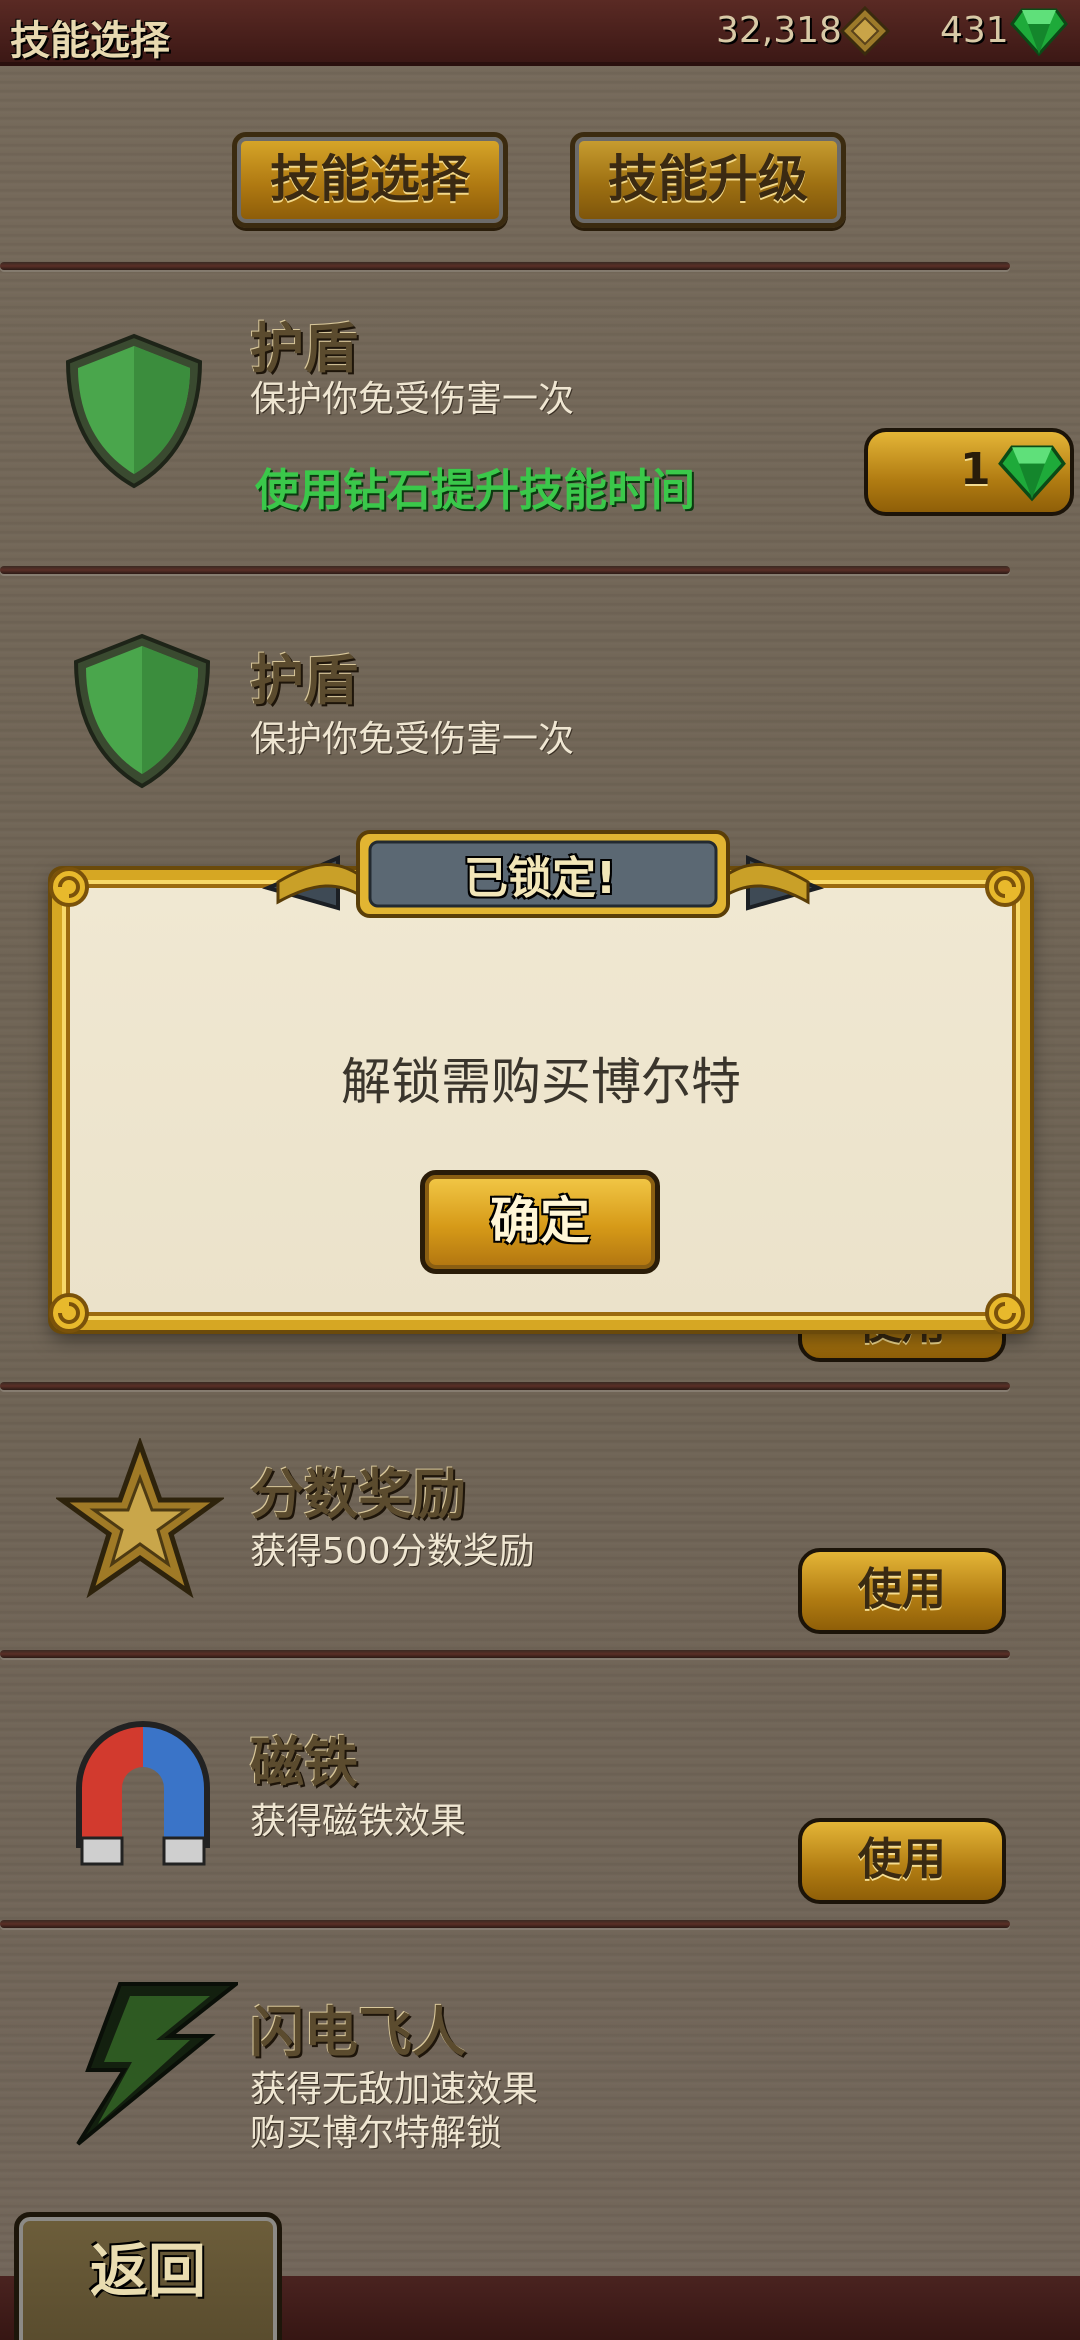 The width and height of the screenshot is (1080, 2340). Describe the element at coordinates (540, 878) in the screenshot. I see `dialog-title: 已锁定!` at that location.